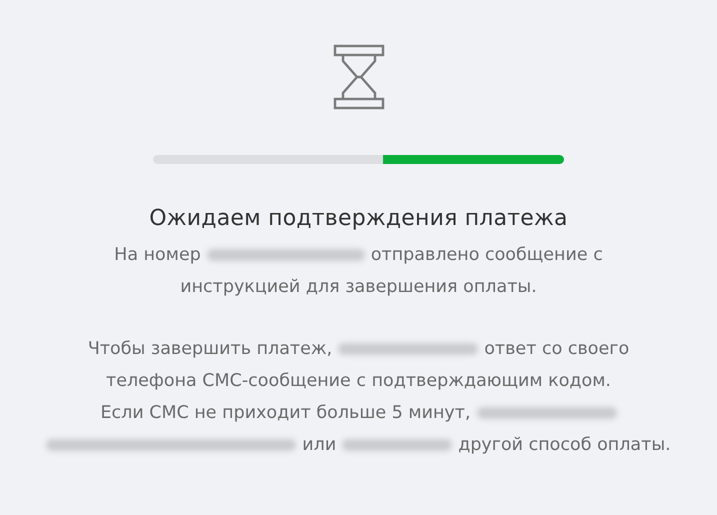 This screenshot has height=515, width=717. What do you see at coordinates (319, 445) in the screenshot?
I see `message-text: или` at bounding box center [319, 445].